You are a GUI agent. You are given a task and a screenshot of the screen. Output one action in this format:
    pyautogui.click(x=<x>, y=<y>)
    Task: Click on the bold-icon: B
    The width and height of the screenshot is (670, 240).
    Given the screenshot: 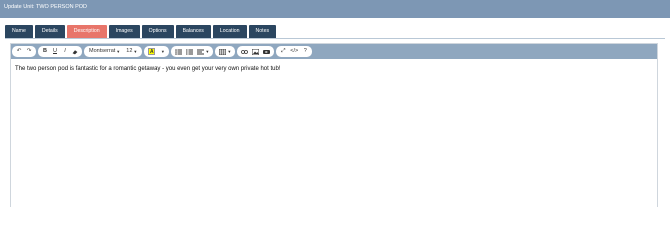 What is the action you would take?
    pyautogui.click(x=45, y=51)
    